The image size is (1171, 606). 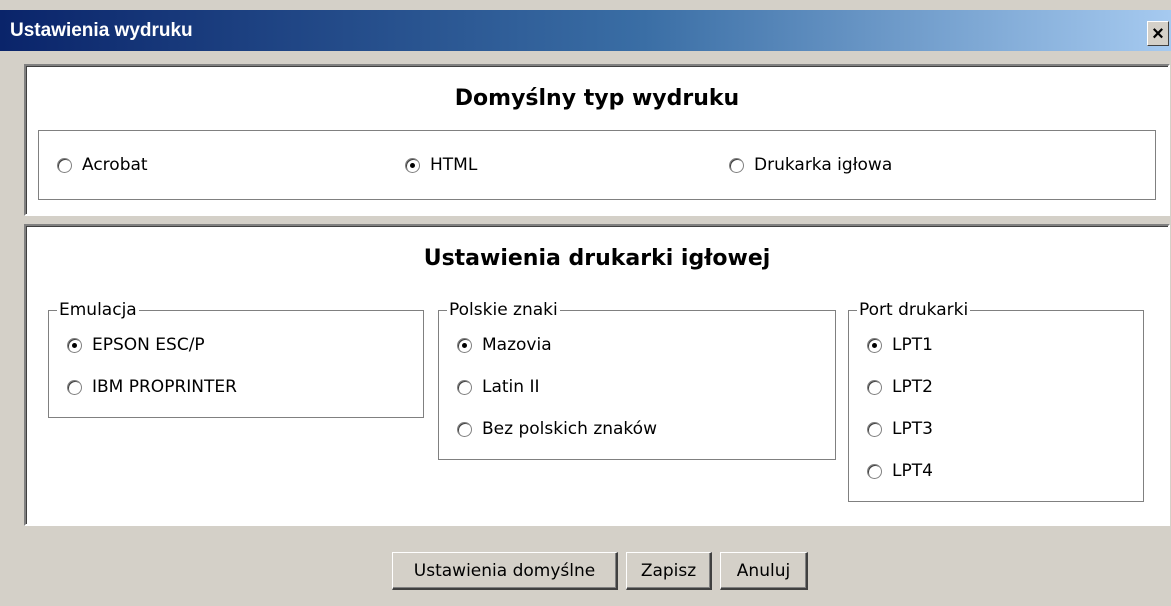 I want to click on radio-label-mazovia: Mazovia, so click(x=517, y=345).